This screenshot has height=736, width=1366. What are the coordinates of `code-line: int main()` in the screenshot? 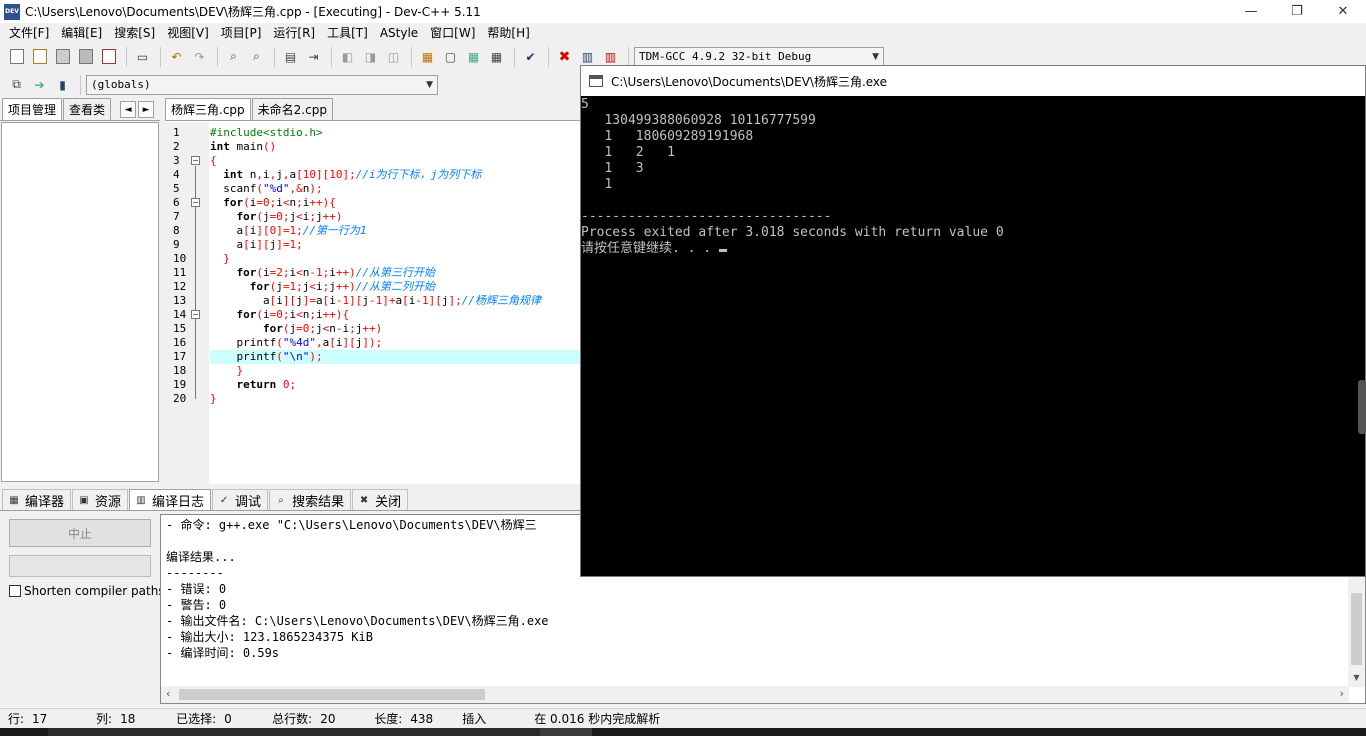 It's located at (397, 147).